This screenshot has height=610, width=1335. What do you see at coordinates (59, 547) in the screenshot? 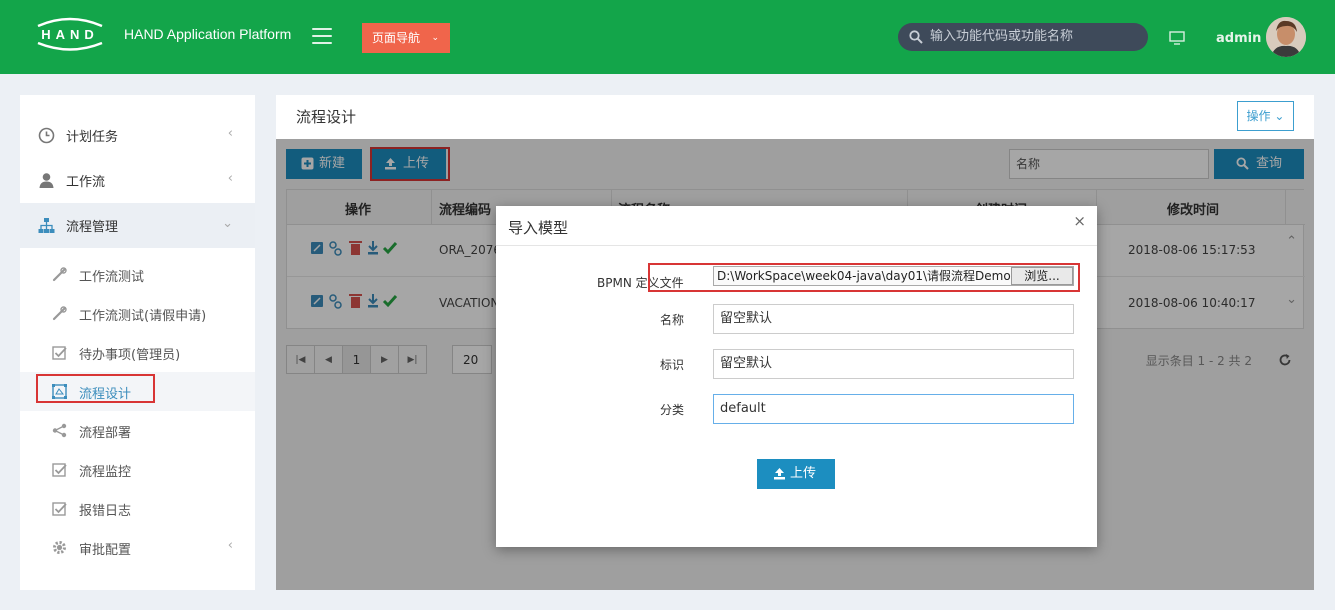
I see `gear-icon` at bounding box center [59, 547].